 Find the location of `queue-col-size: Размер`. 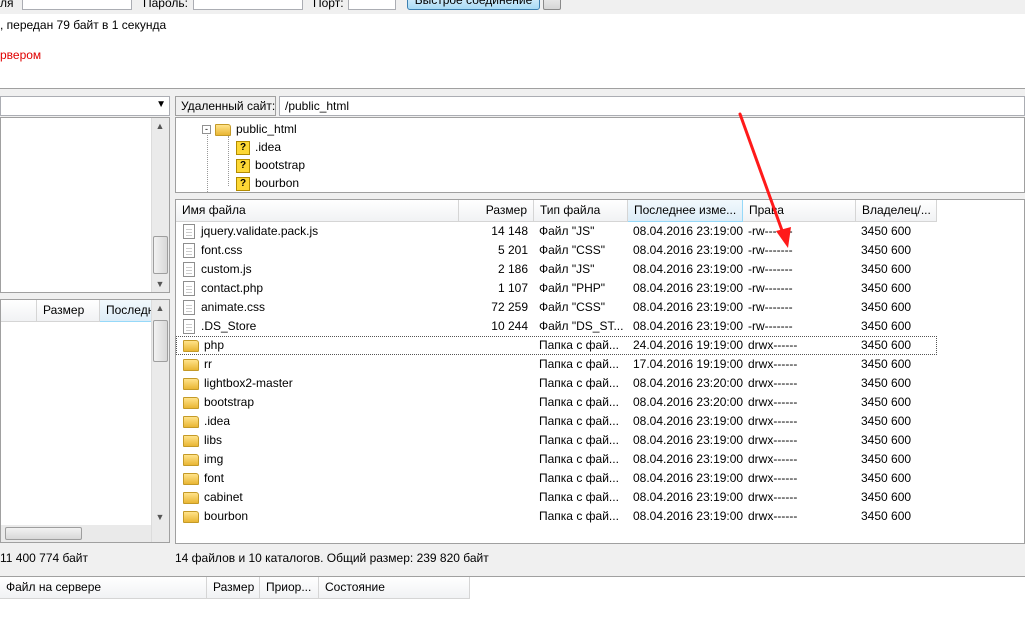

queue-col-size: Размер is located at coordinates (233, 588).